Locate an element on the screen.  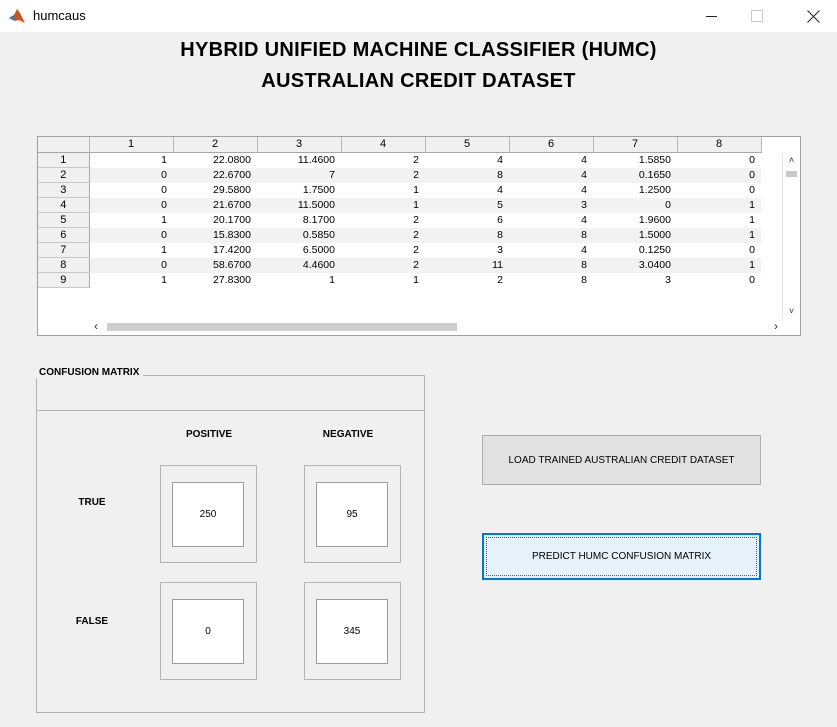
table-cell: 1.5000 is located at coordinates (635, 235).